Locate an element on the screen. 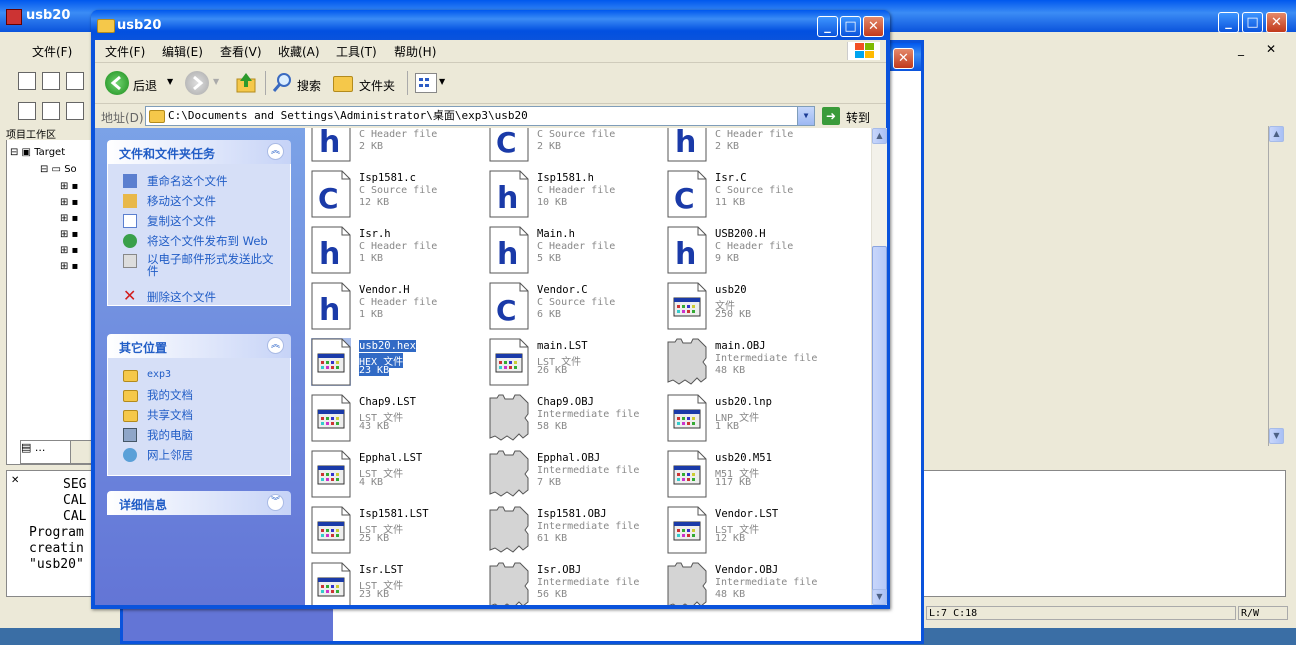 Image resolution: width=1296 pixels, height=645 pixels. views-icon is located at coordinates (426, 83).